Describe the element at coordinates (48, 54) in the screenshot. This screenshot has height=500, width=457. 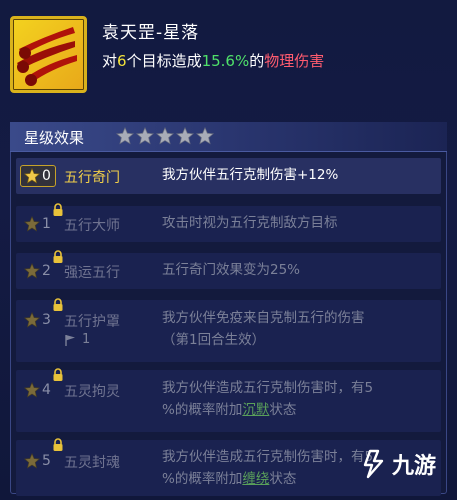
I see `meteor-icon` at that location.